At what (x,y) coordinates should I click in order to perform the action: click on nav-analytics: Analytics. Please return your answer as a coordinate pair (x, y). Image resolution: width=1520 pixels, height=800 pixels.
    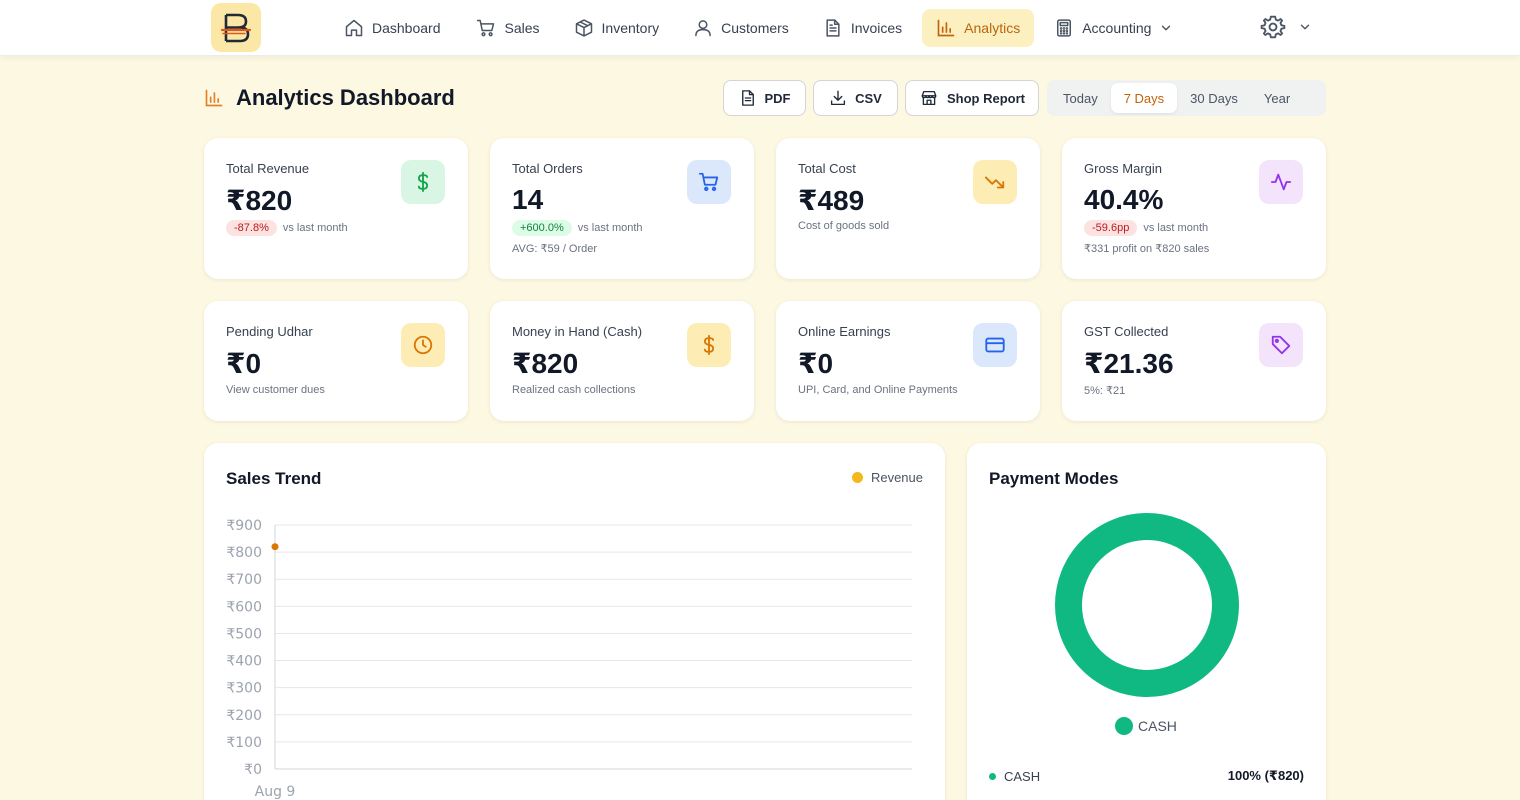
    Looking at the image, I should click on (978, 28).